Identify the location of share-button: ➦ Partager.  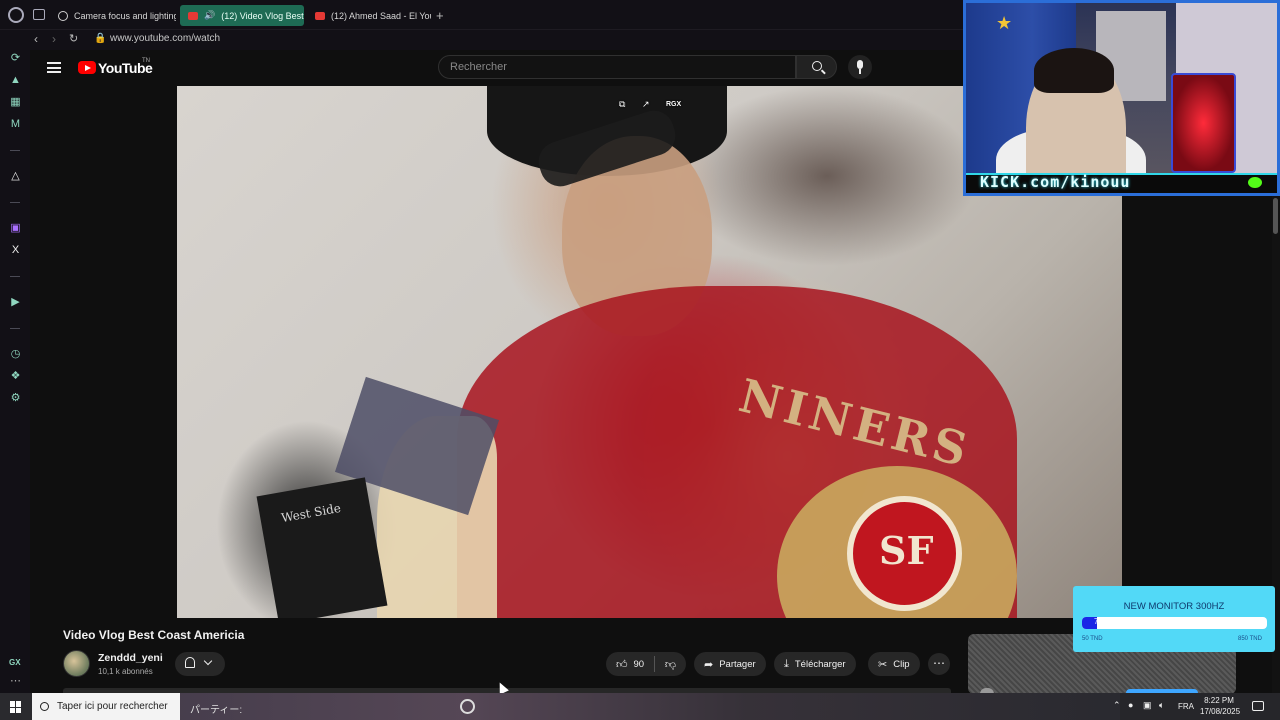
(730, 664).